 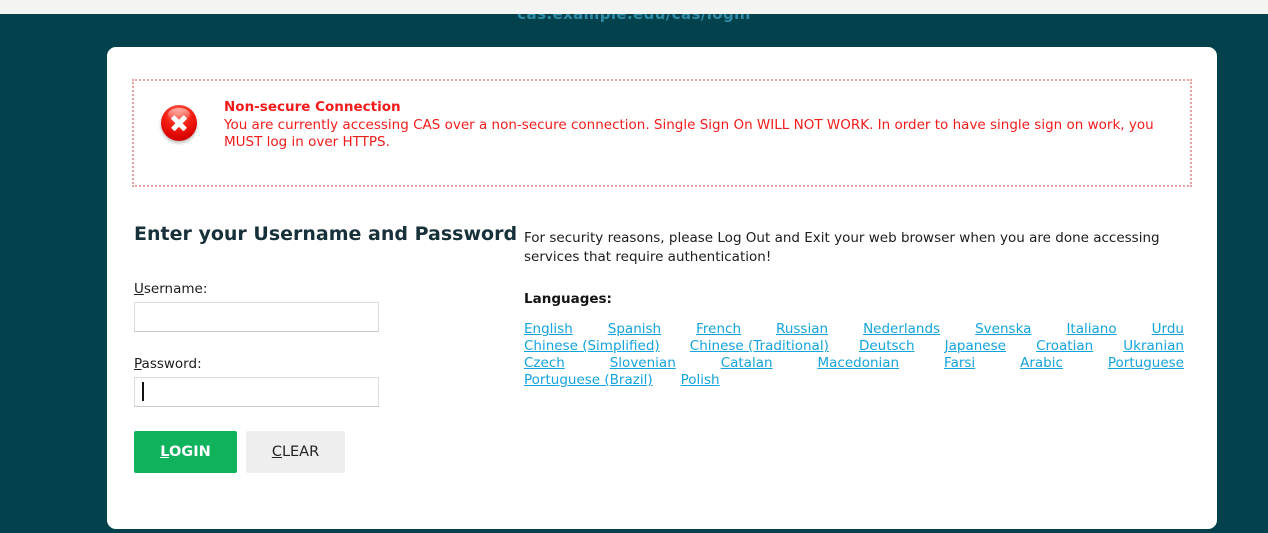 I want to click on alert-icon-container, so click(x=179, y=111).